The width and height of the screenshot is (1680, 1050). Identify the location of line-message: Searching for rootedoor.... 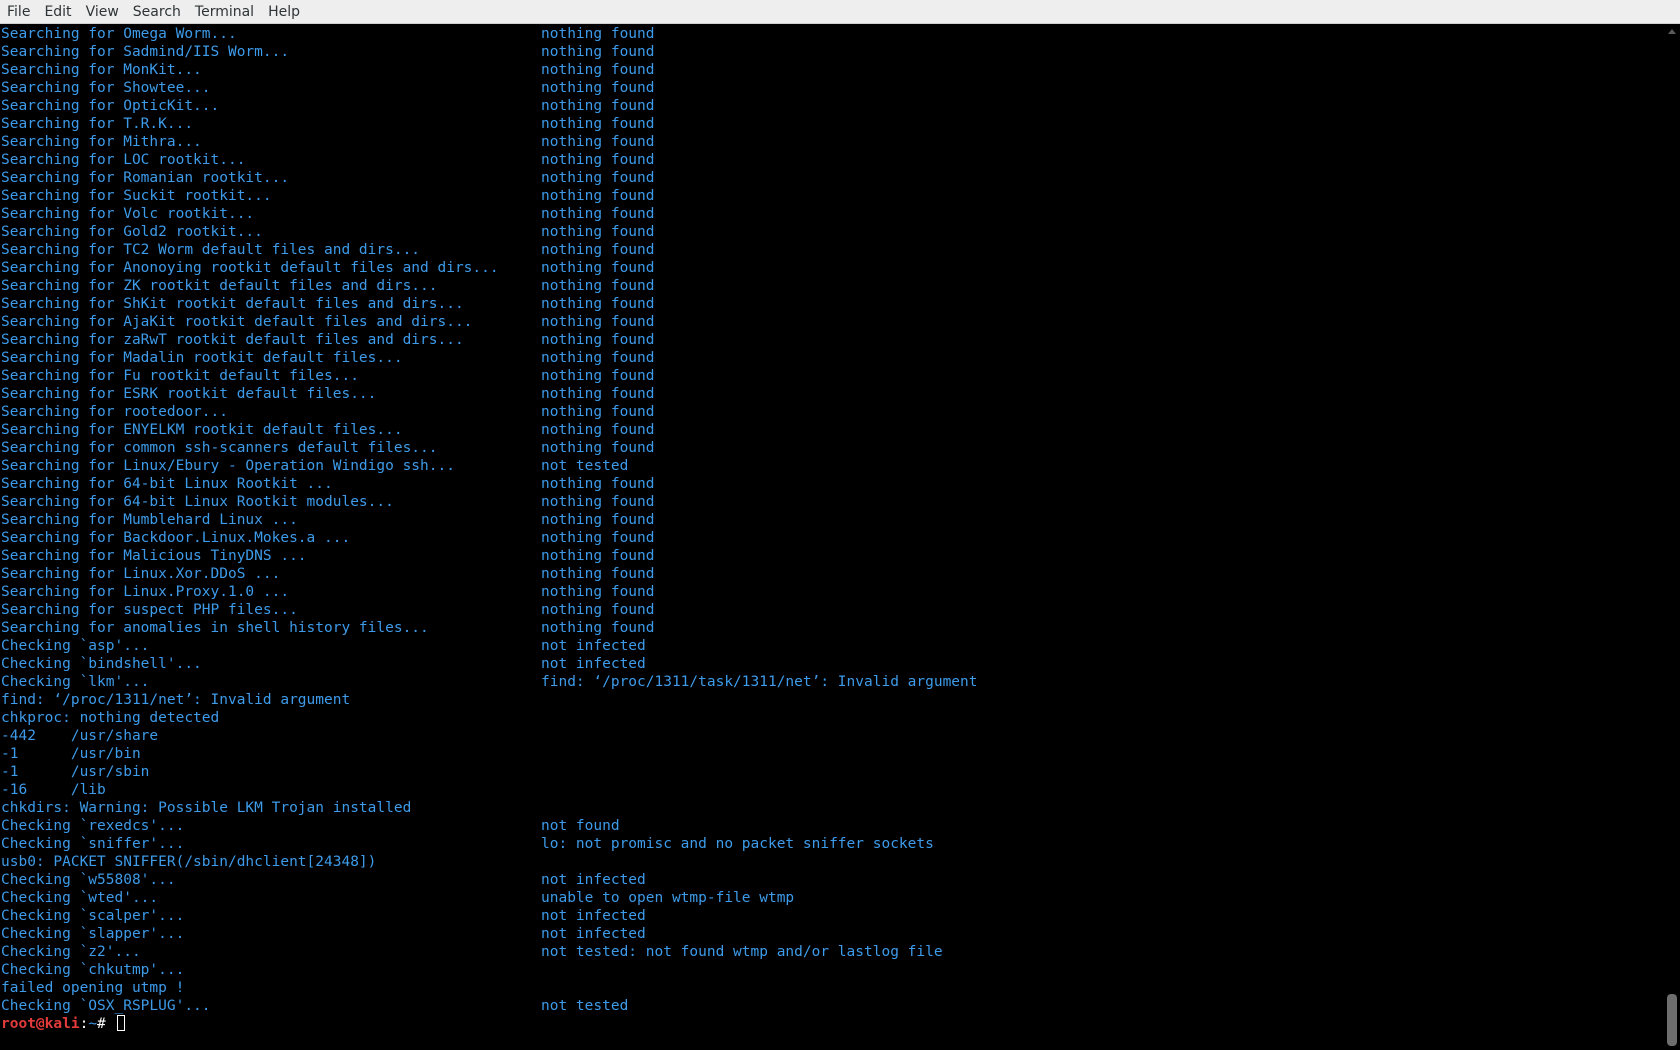
(114, 412).